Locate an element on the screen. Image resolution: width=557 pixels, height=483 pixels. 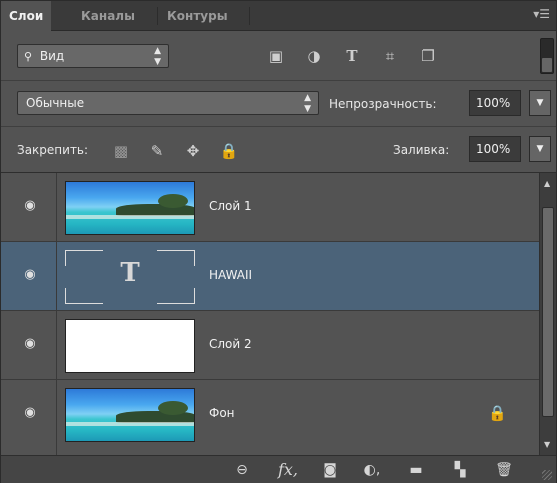
fx-icon: fx, is located at coordinates (288, 470).